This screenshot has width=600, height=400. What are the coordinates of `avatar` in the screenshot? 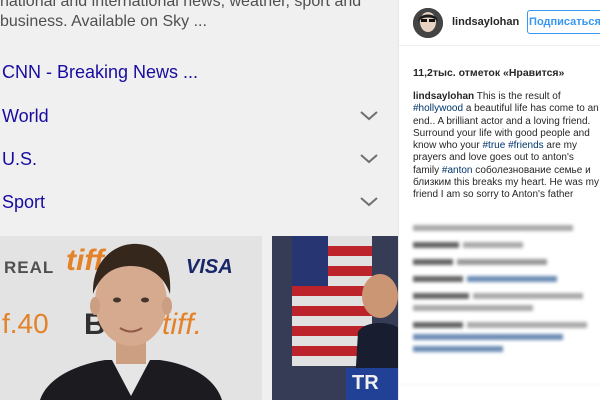 It's located at (428, 23).